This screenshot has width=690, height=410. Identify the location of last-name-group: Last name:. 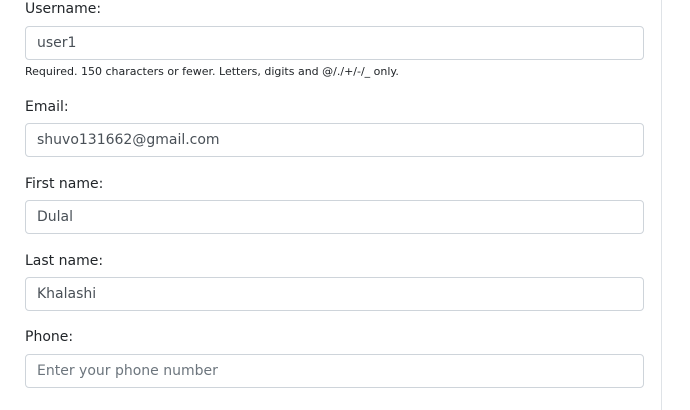
(334, 281).